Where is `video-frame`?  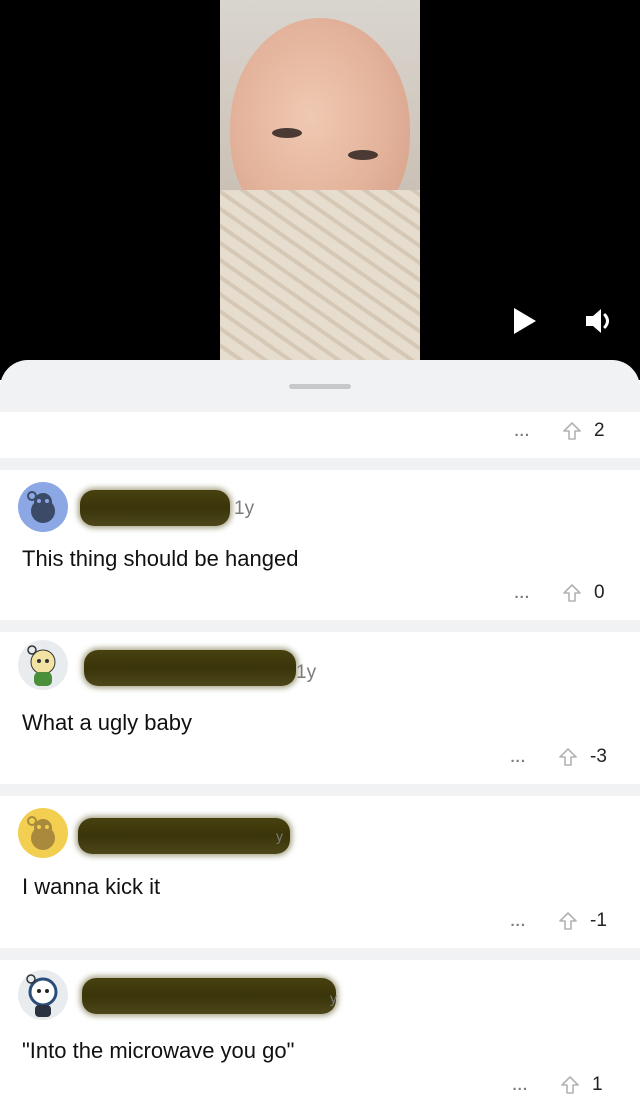
video-frame is located at coordinates (320, 180).